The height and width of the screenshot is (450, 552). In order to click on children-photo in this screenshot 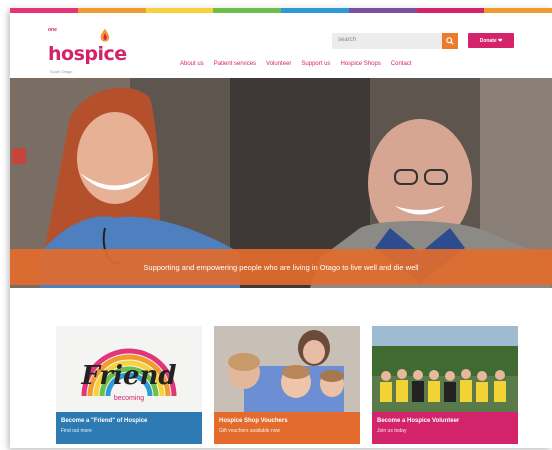, I will do `click(287, 369)`.